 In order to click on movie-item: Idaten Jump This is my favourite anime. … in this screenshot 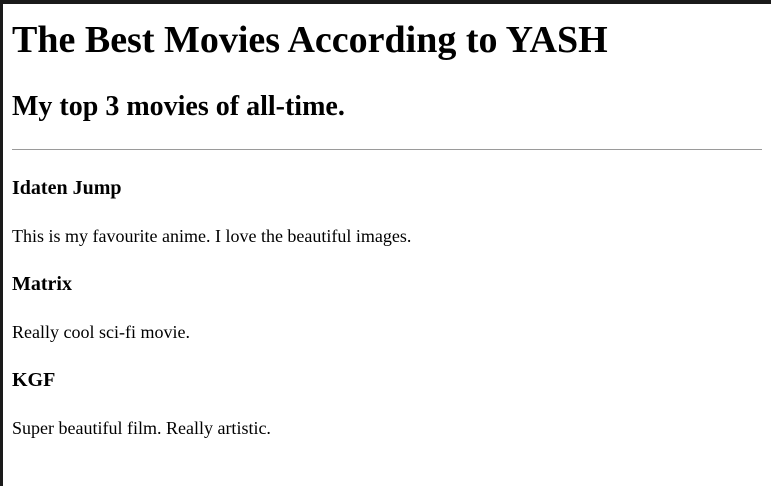, I will do `click(387, 211)`.